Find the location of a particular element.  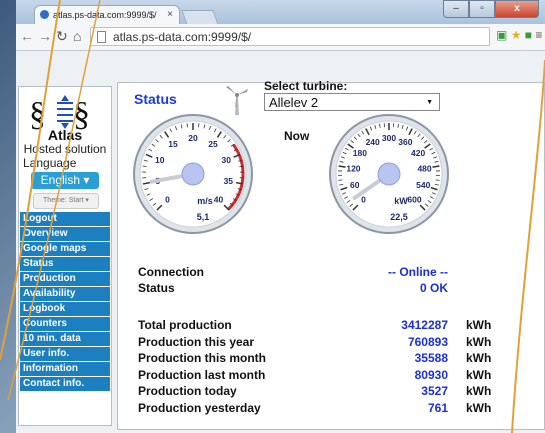

bookmark-star-icon: ★ is located at coordinates (516, 35).